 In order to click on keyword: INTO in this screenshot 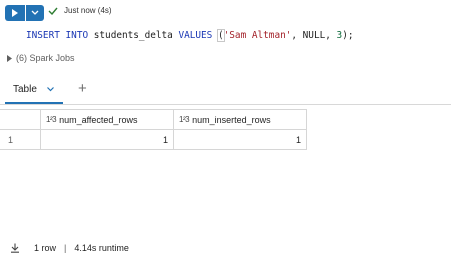, I will do `click(77, 35)`.